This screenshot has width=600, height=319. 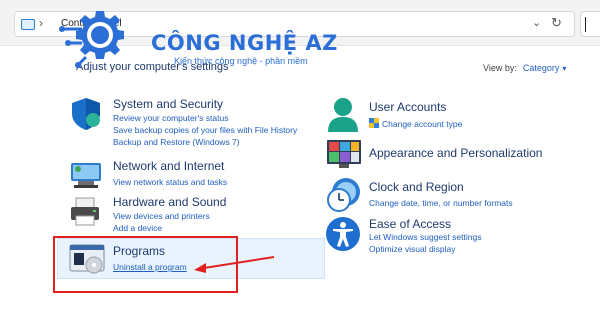 What do you see at coordinates (86, 114) in the screenshot?
I see `shield-icon` at bounding box center [86, 114].